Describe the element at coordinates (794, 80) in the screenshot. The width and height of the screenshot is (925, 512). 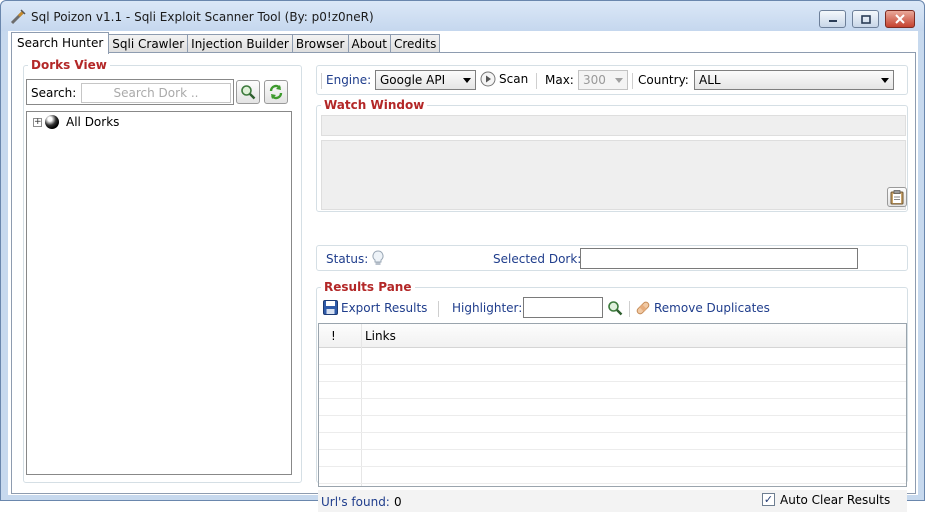
I see `country-select: ALL` at that location.